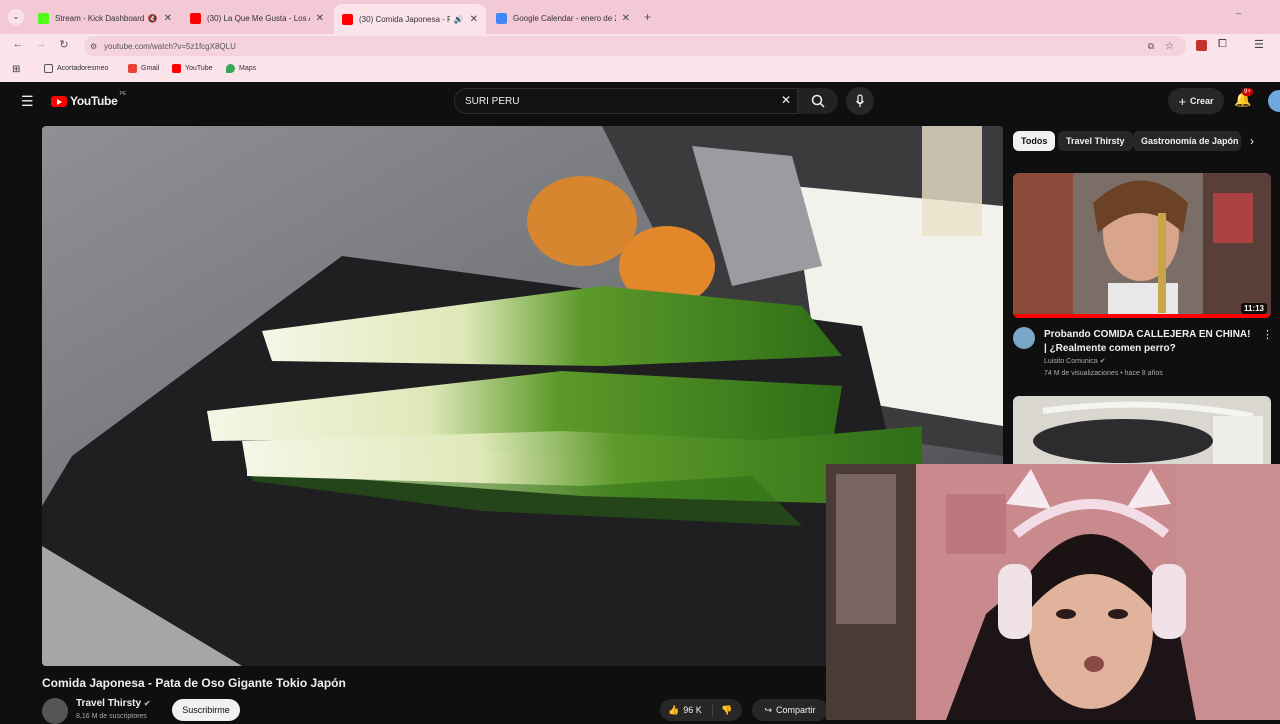 The image size is (1280, 724). What do you see at coordinates (626, 101) in the screenshot?
I see `search-input: SURI PERU ✕` at bounding box center [626, 101].